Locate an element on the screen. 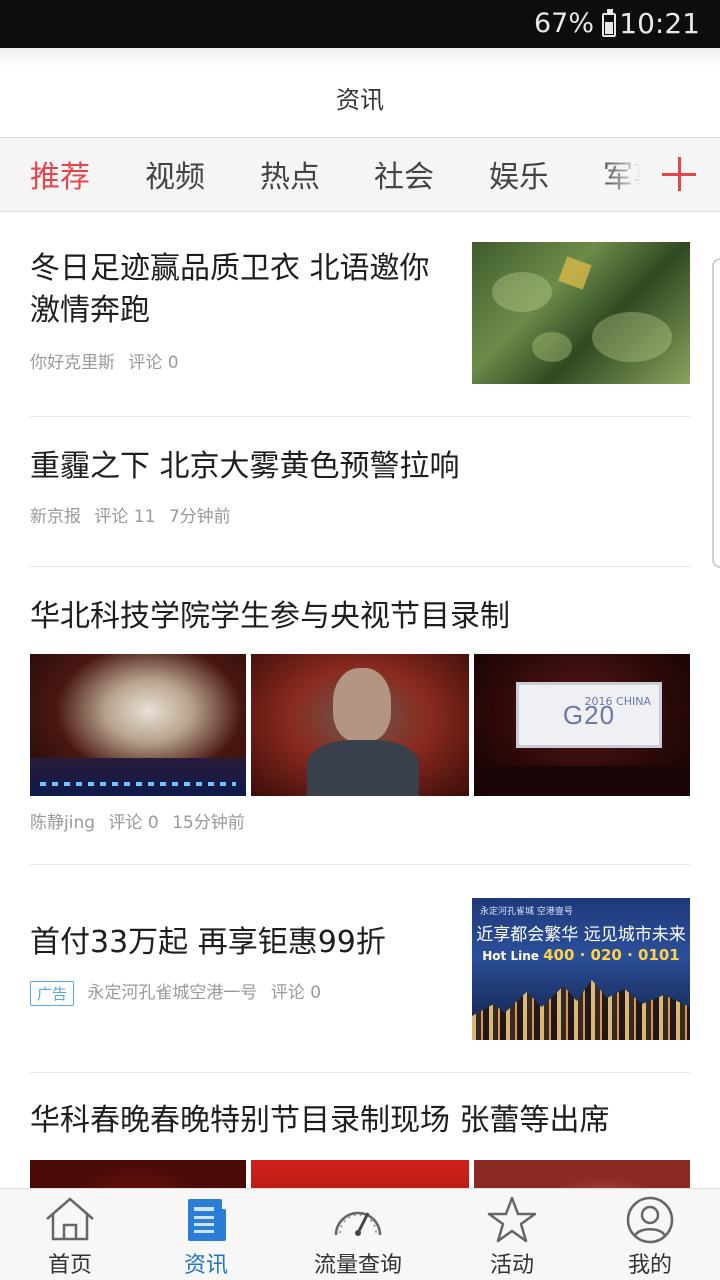 The width and height of the screenshot is (720, 1280). nav-news: 资讯 is located at coordinates (206, 1234).